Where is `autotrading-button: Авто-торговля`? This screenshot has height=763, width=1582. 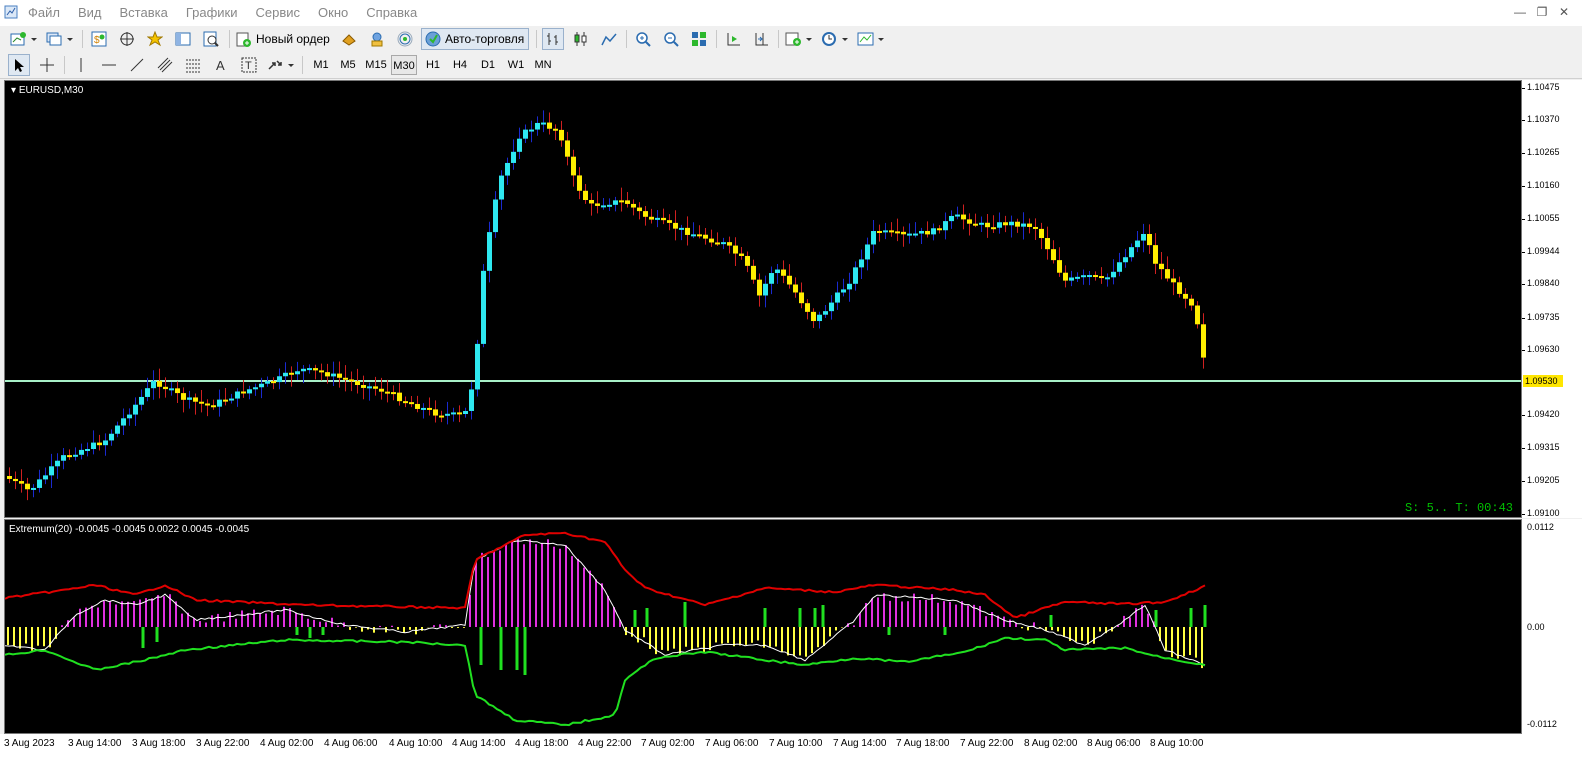 autotrading-button: Авто-торговля is located at coordinates (475, 39).